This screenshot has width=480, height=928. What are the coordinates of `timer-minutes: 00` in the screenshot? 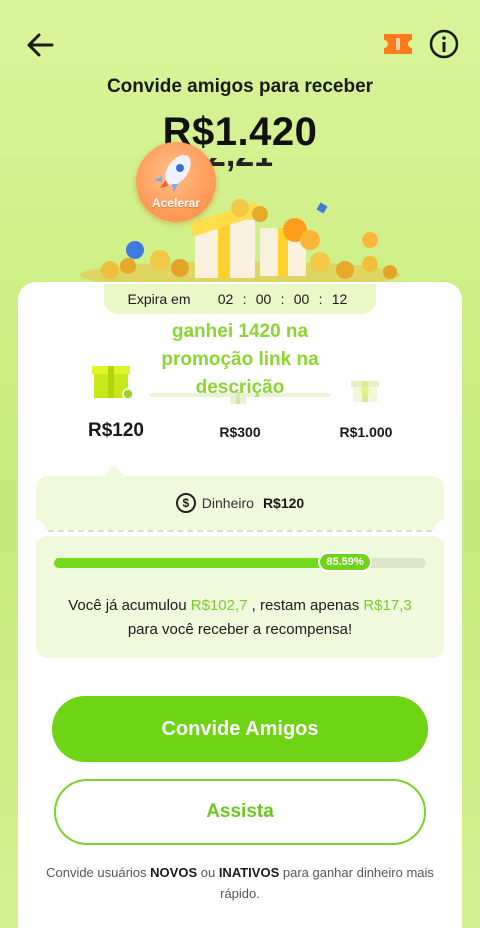 It's located at (263, 299).